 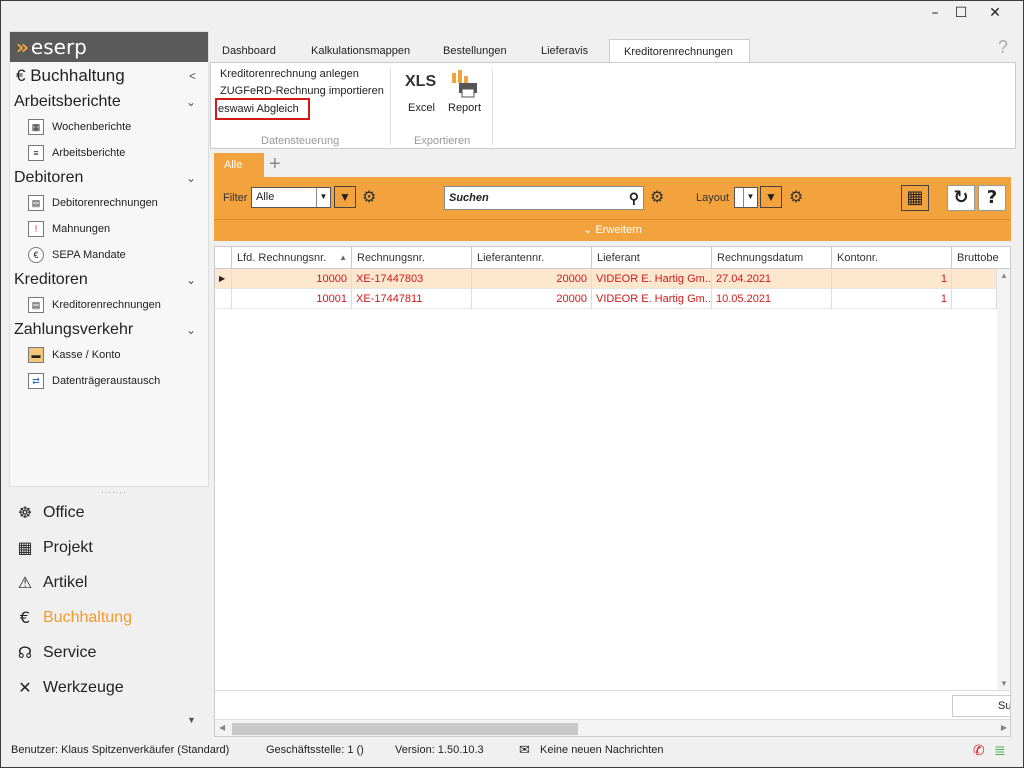 I want to click on column-header: Bruttobe, so click(x=981, y=258).